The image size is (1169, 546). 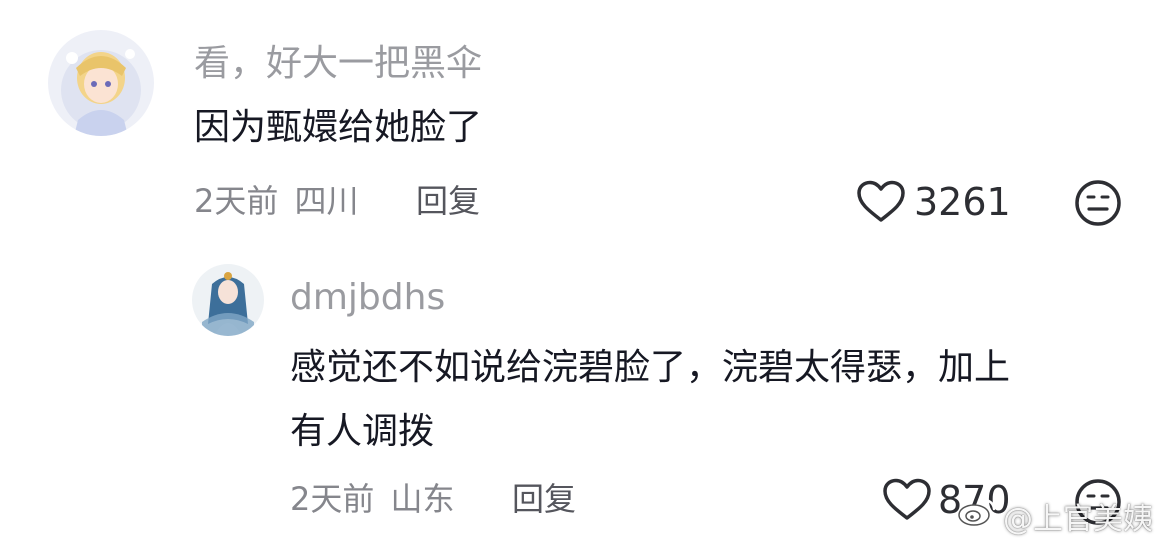 I want to click on reply-text-line: 感觉还不如说给浣碧脸了，浣碧太得瑟，加上, so click(x=650, y=367).